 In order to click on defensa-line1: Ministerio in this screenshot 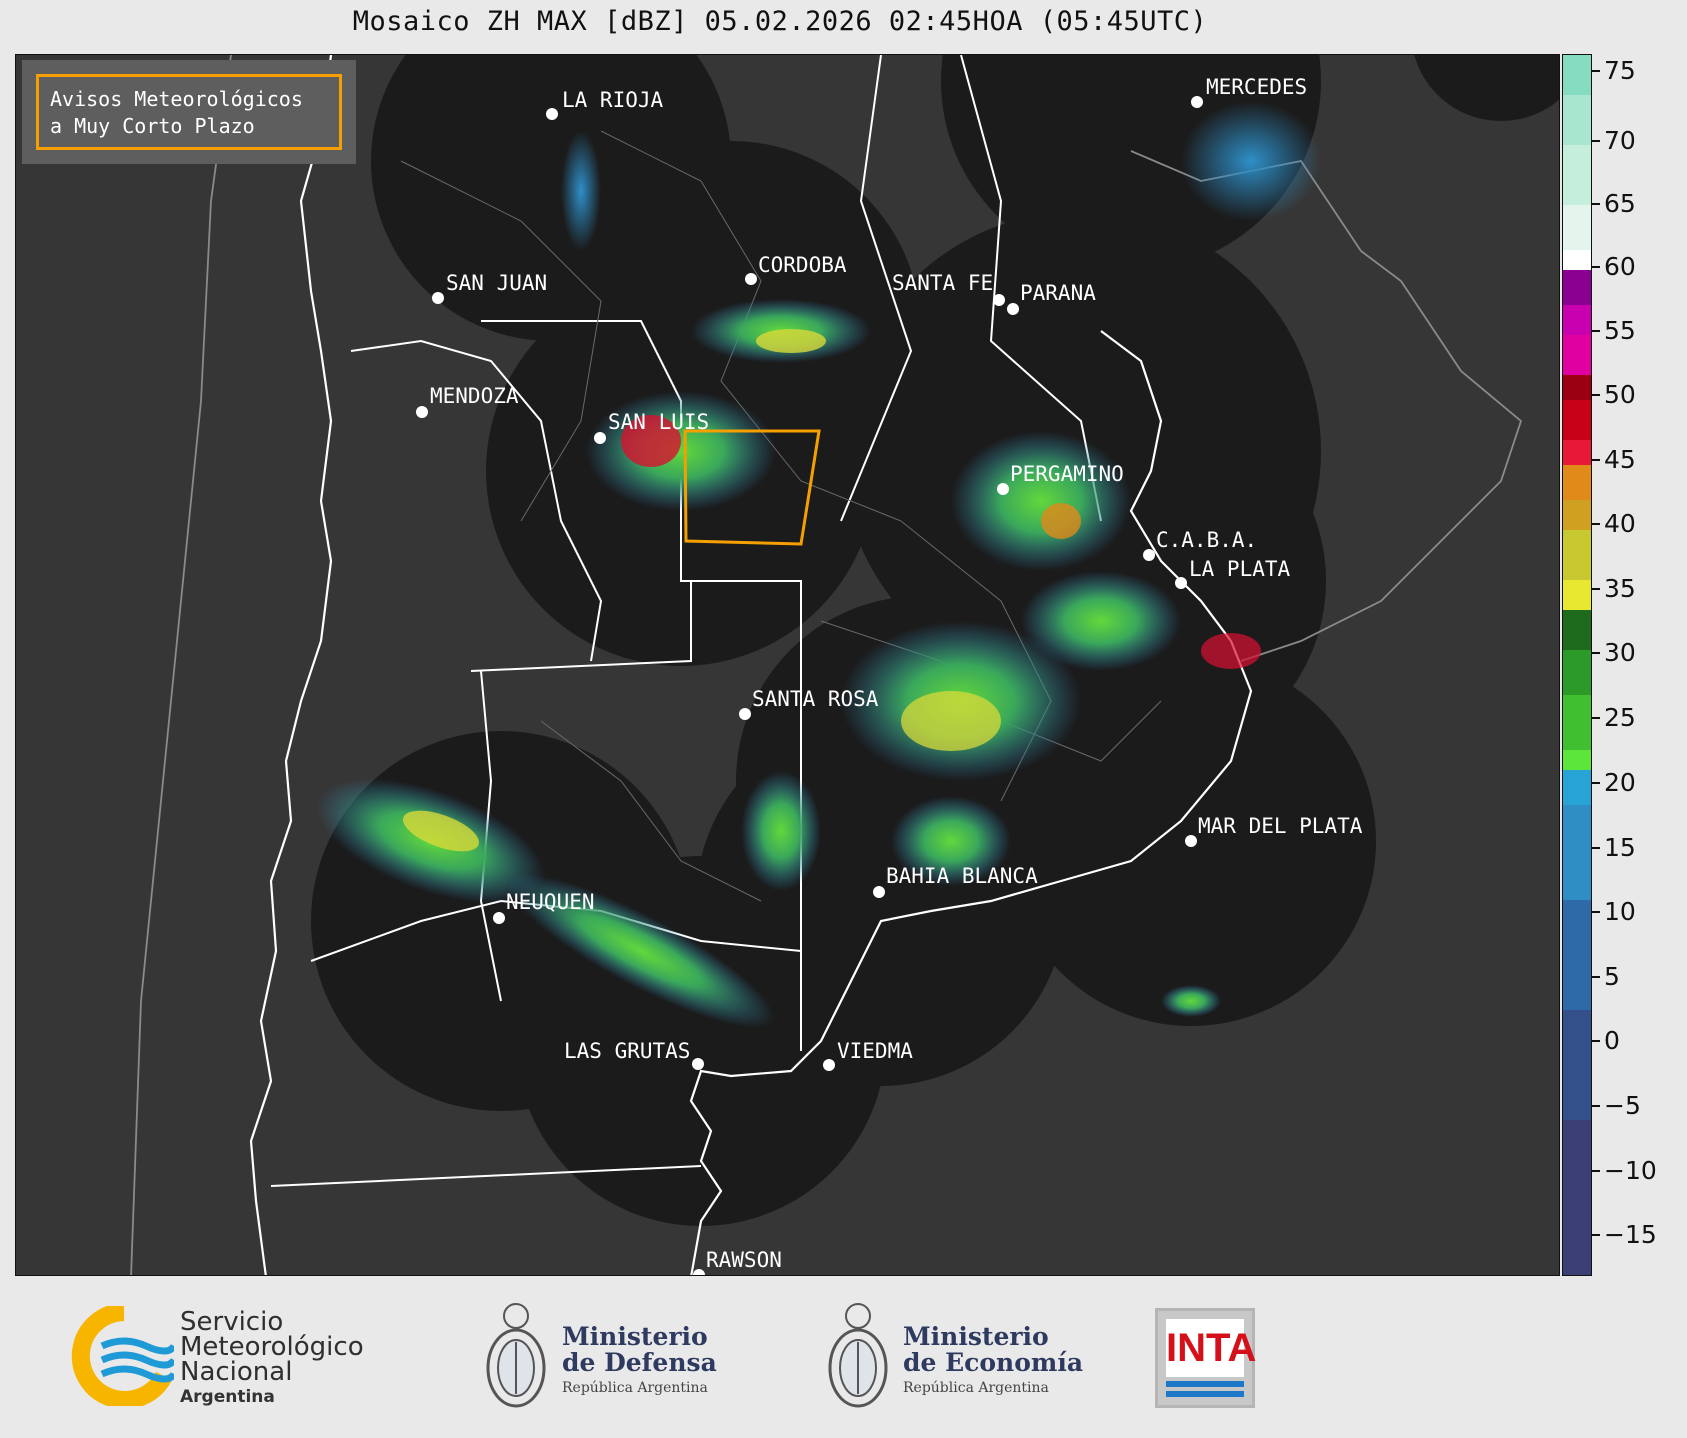, I will do `click(635, 1336)`.